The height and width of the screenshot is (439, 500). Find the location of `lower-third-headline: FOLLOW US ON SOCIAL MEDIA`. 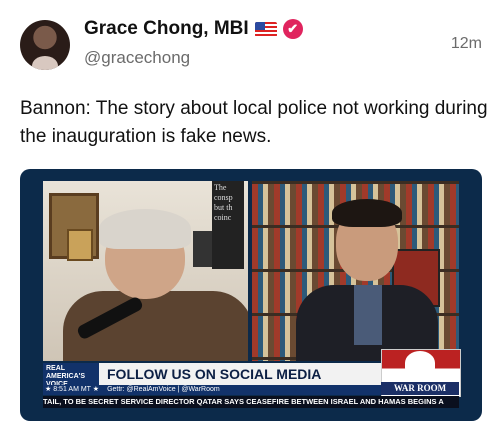

lower-third-headline: FOLLOW US ON SOCIAL MEDIA is located at coordinates (240, 374).